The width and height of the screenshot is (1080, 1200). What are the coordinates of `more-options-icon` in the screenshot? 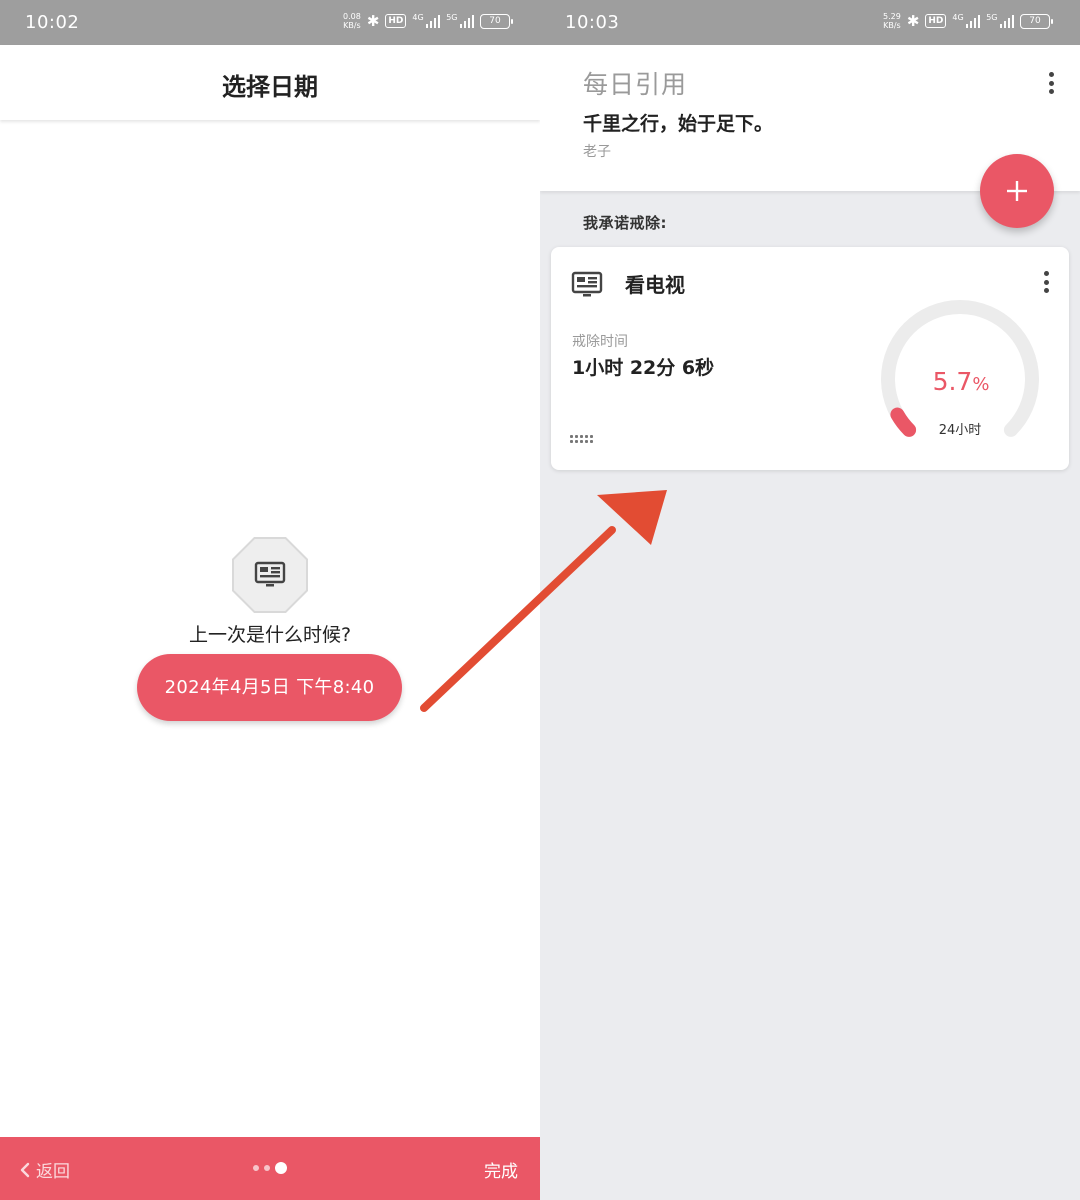 It's located at (1051, 83).